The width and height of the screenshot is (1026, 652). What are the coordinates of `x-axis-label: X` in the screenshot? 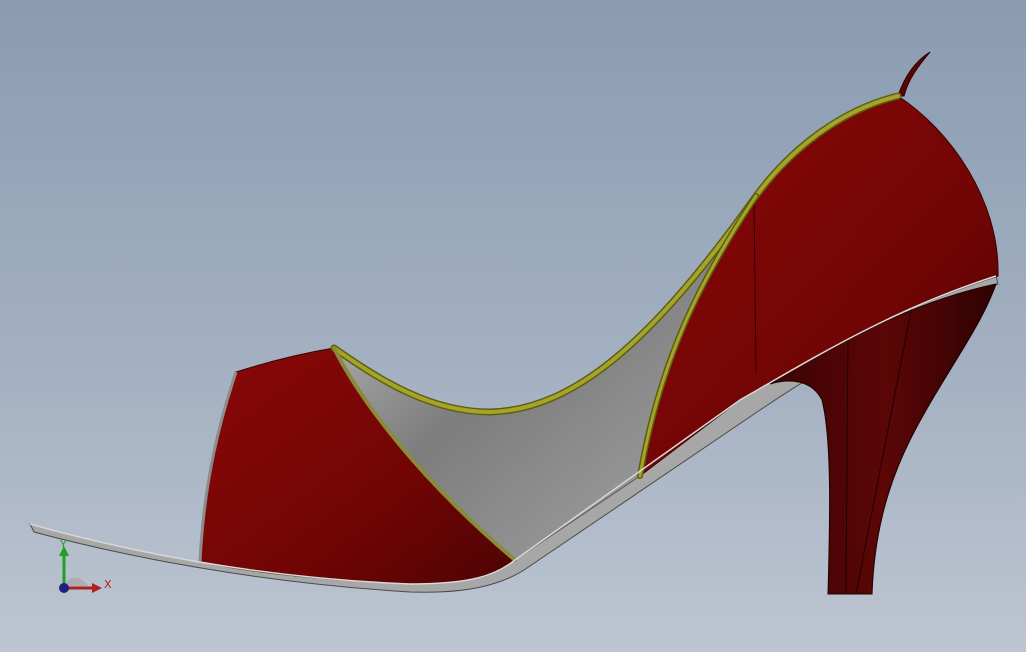 It's located at (108, 584).